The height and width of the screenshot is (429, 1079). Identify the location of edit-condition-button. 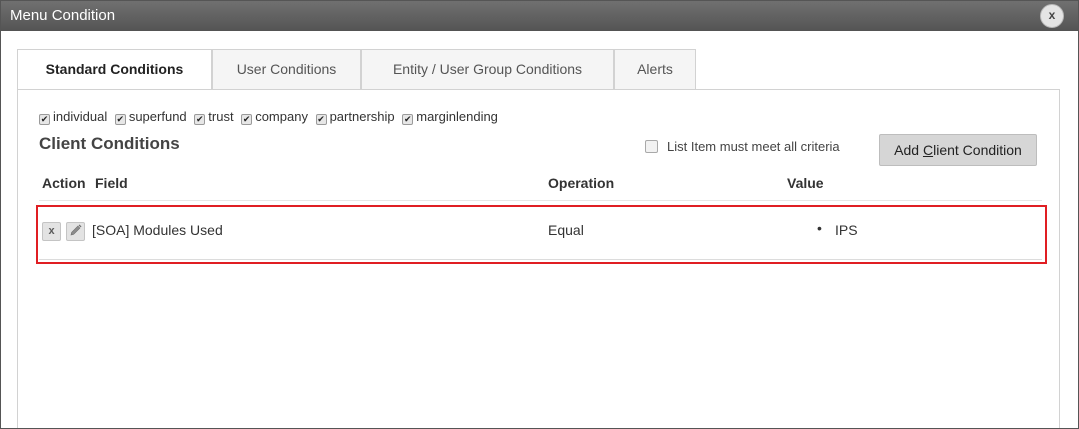
(75, 231).